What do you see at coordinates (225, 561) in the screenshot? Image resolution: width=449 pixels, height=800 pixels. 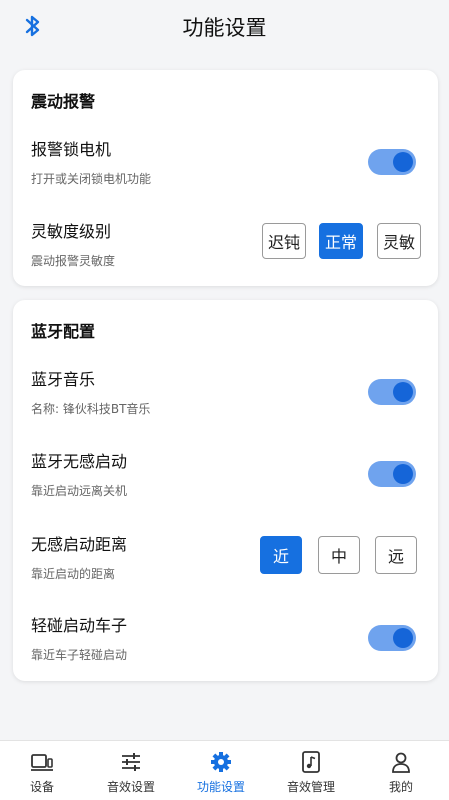 I see `start-distance-row: 无感启动距离 靠近启动的距离 近 中 远` at bounding box center [225, 561].